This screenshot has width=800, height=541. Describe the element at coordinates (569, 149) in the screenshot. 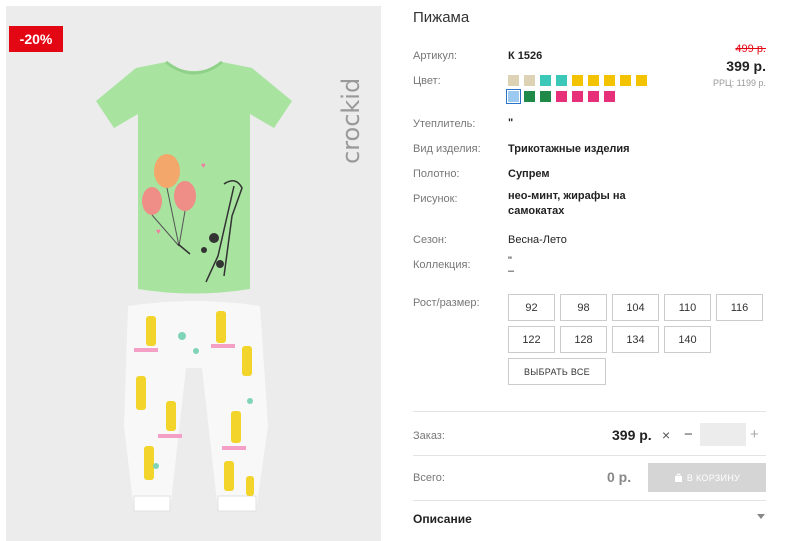

I see `product-type-value: Трикотажные изделия` at that location.